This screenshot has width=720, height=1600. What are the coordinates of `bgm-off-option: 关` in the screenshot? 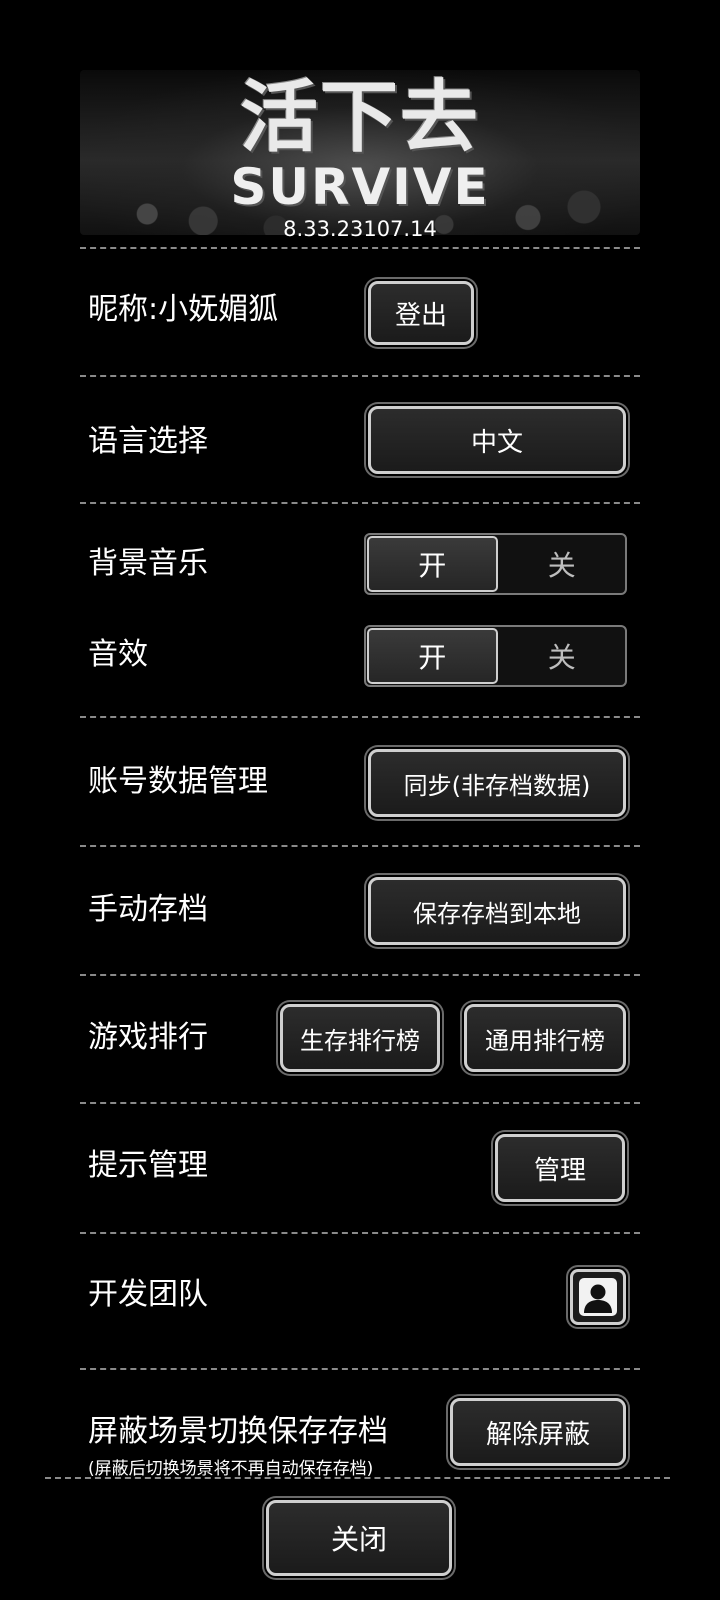 It's located at (562, 564).